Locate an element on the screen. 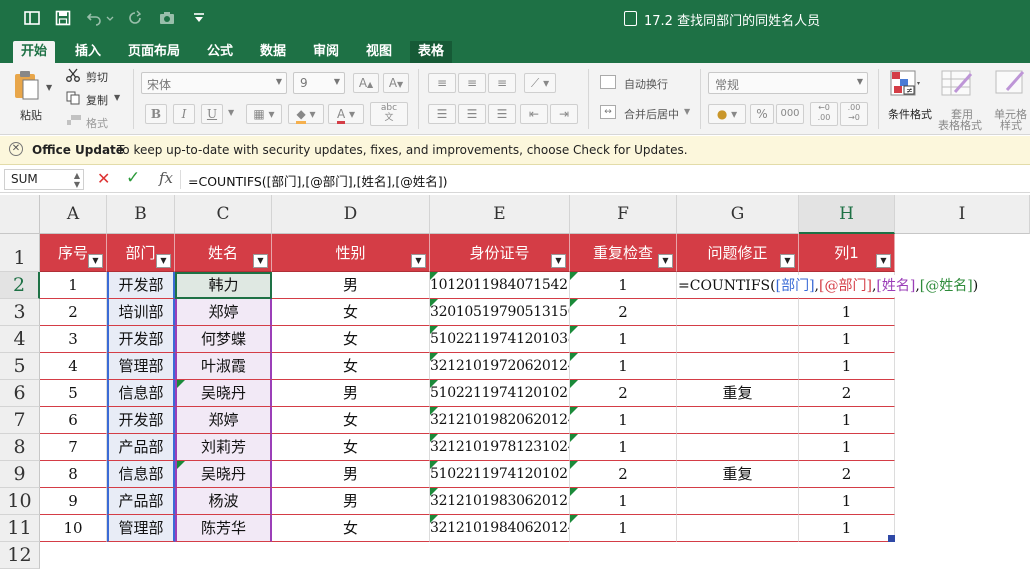 The width and height of the screenshot is (1030, 569). format-painter-button: 格式 is located at coordinates (97, 123).